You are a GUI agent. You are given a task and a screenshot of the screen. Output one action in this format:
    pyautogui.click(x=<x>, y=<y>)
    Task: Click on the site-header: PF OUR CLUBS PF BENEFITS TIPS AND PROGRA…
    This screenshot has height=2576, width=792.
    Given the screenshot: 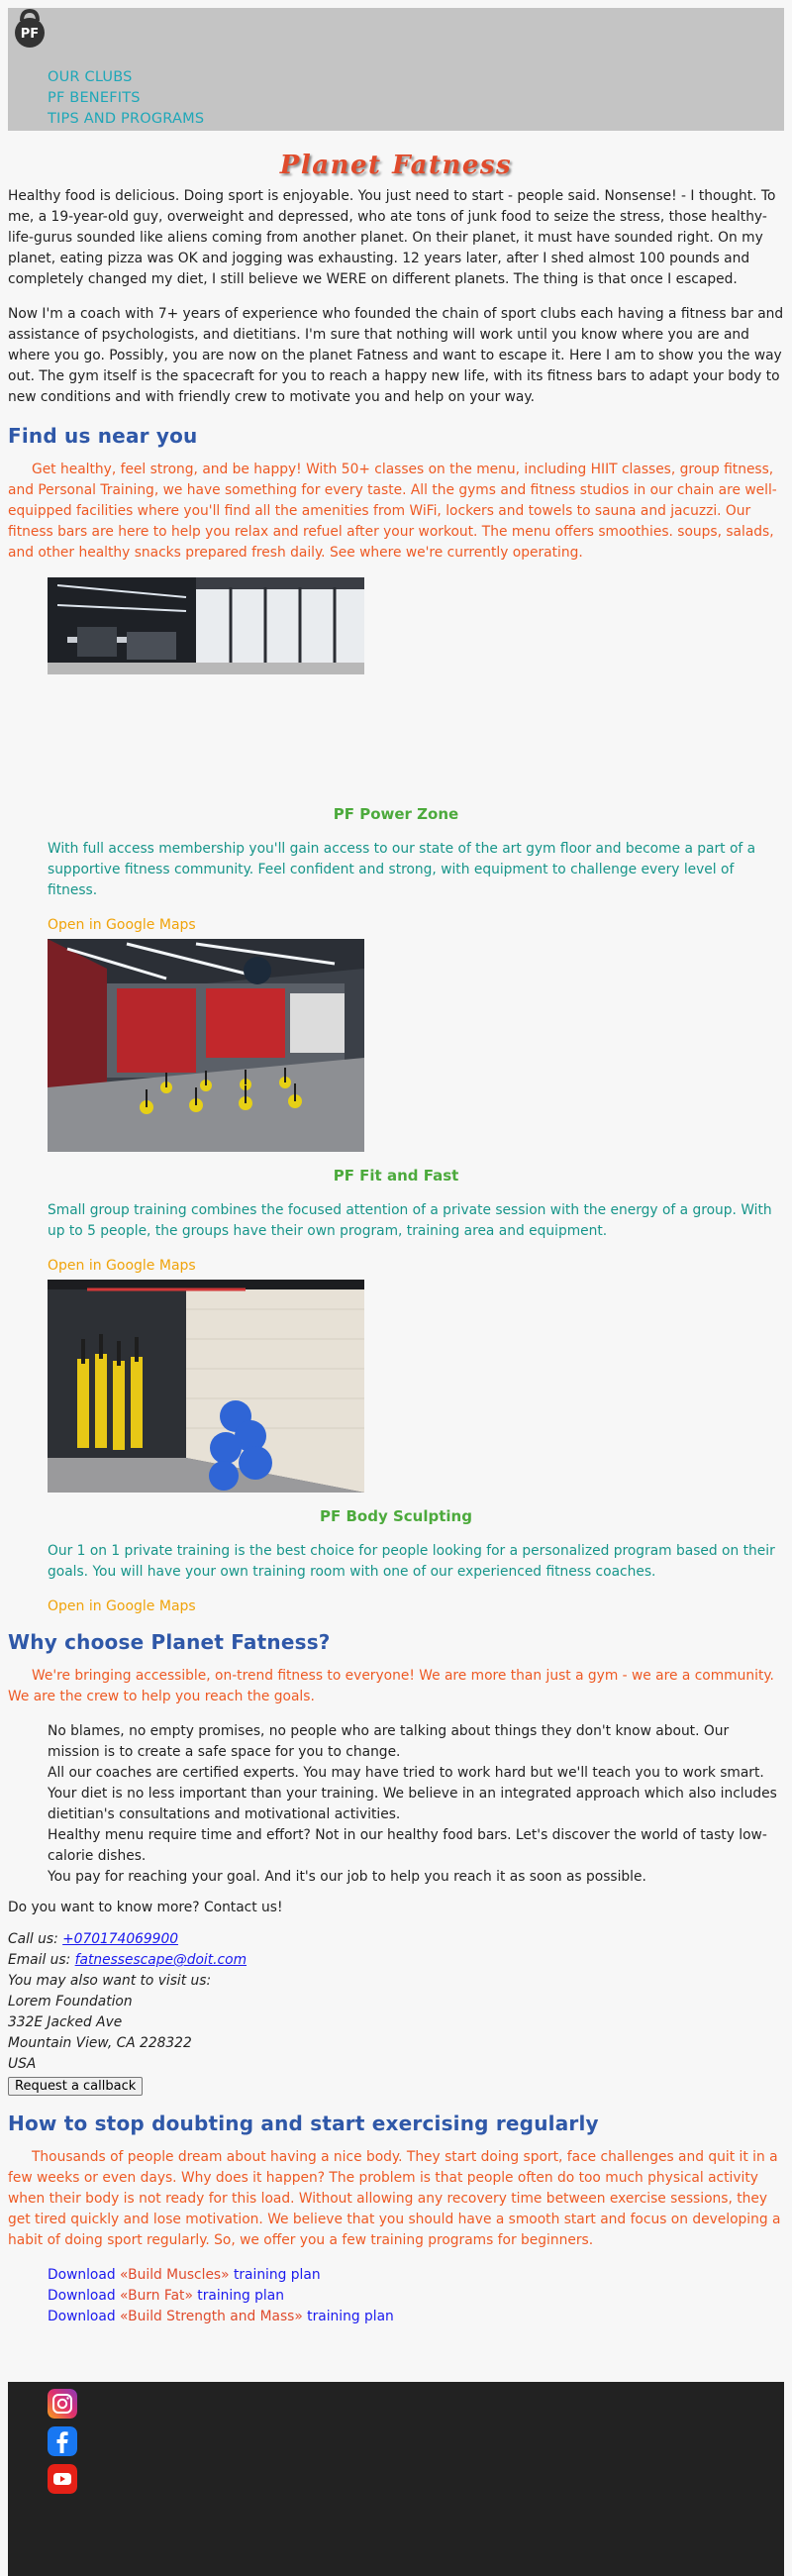 What is the action you would take?
    pyautogui.click(x=396, y=69)
    